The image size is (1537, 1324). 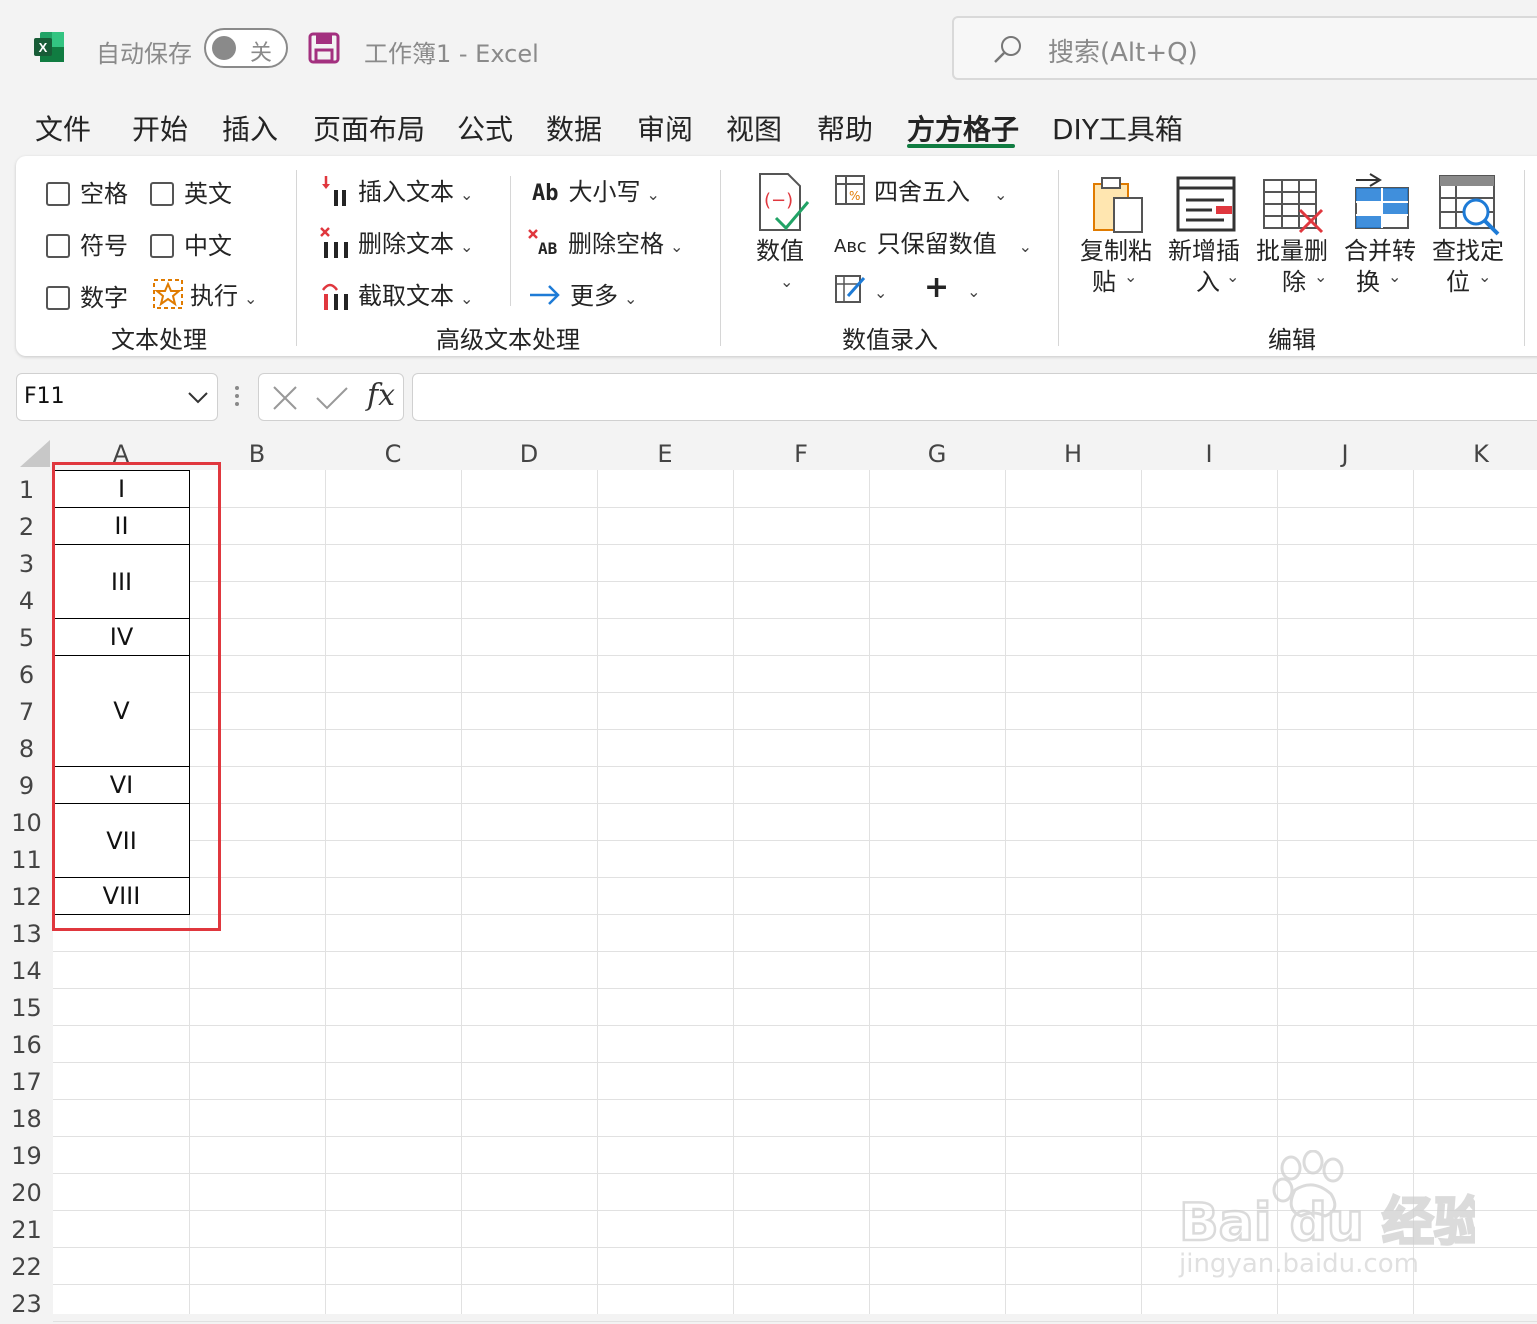 I want to click on checkbox-chinese: 中文, so click(x=191, y=243).